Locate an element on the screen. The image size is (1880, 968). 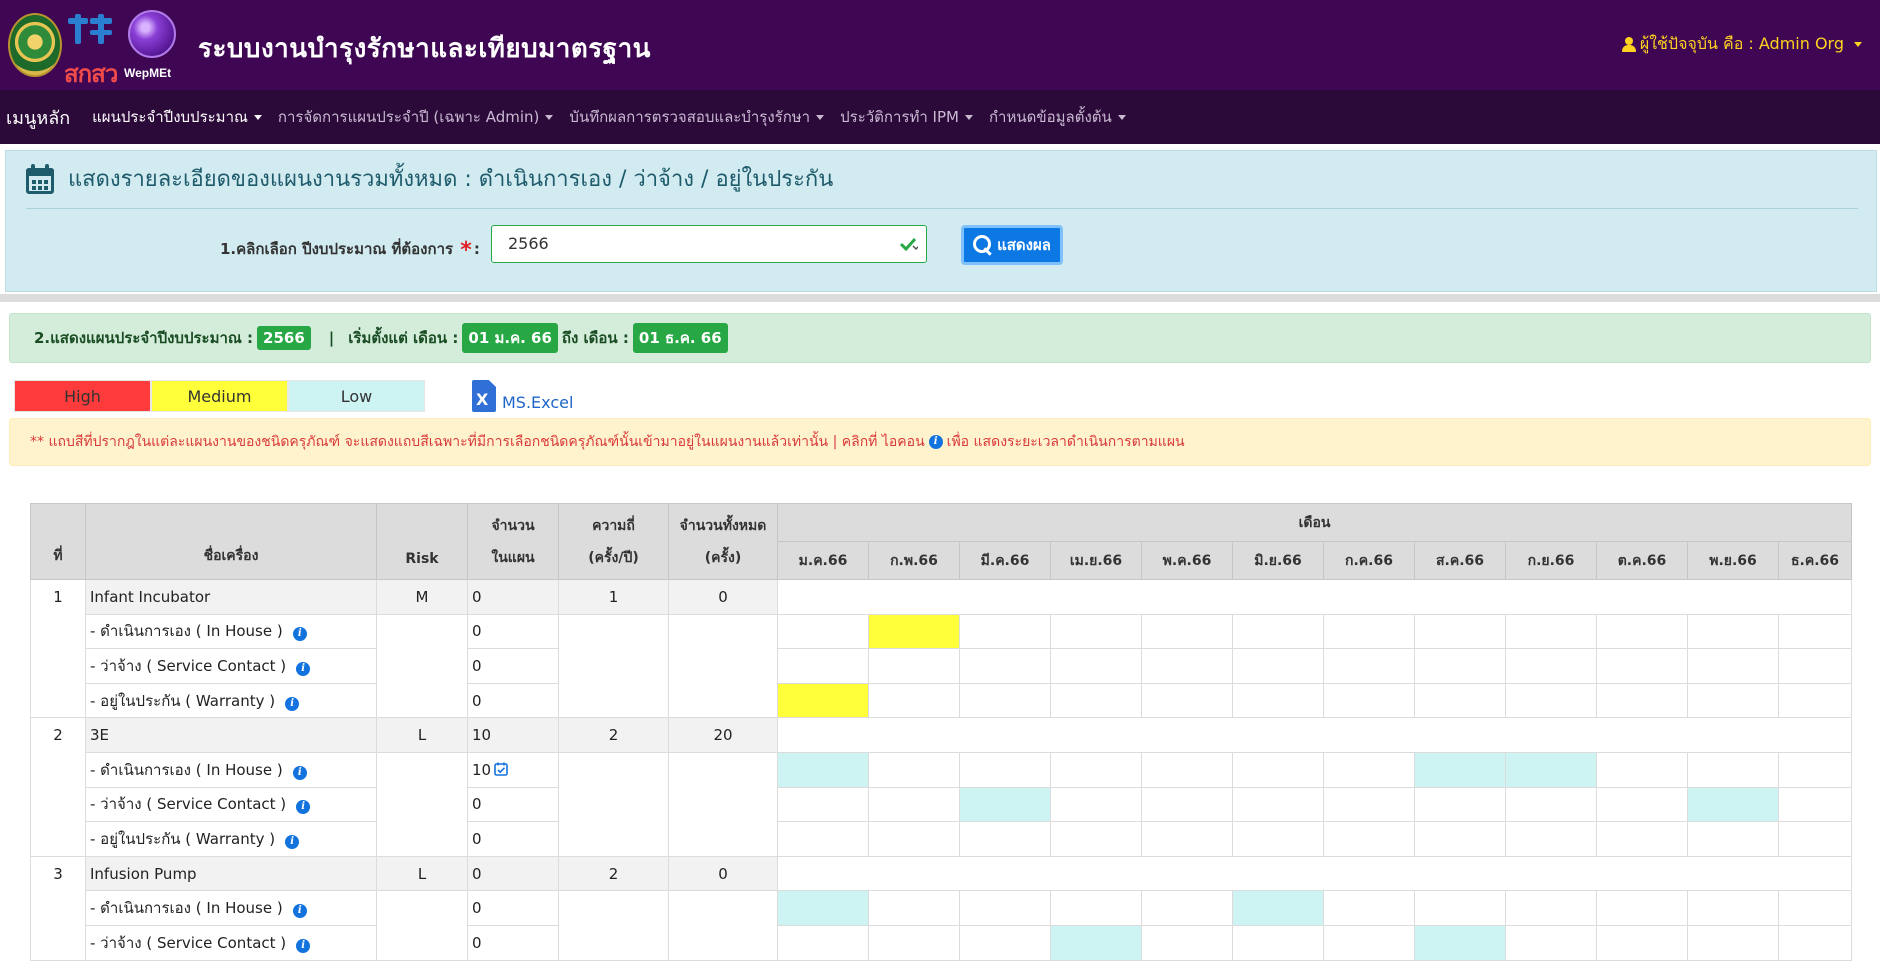
excel-icon: X is located at coordinates (484, 396).